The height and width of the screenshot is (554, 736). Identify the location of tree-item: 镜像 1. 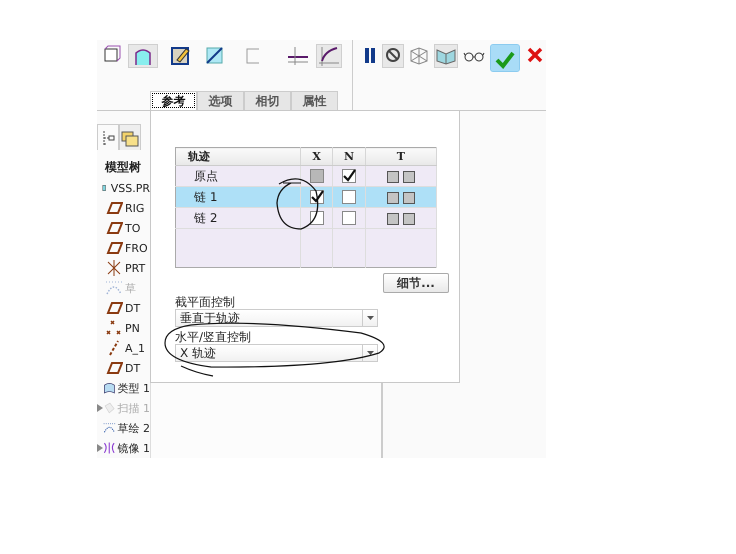
(134, 448).